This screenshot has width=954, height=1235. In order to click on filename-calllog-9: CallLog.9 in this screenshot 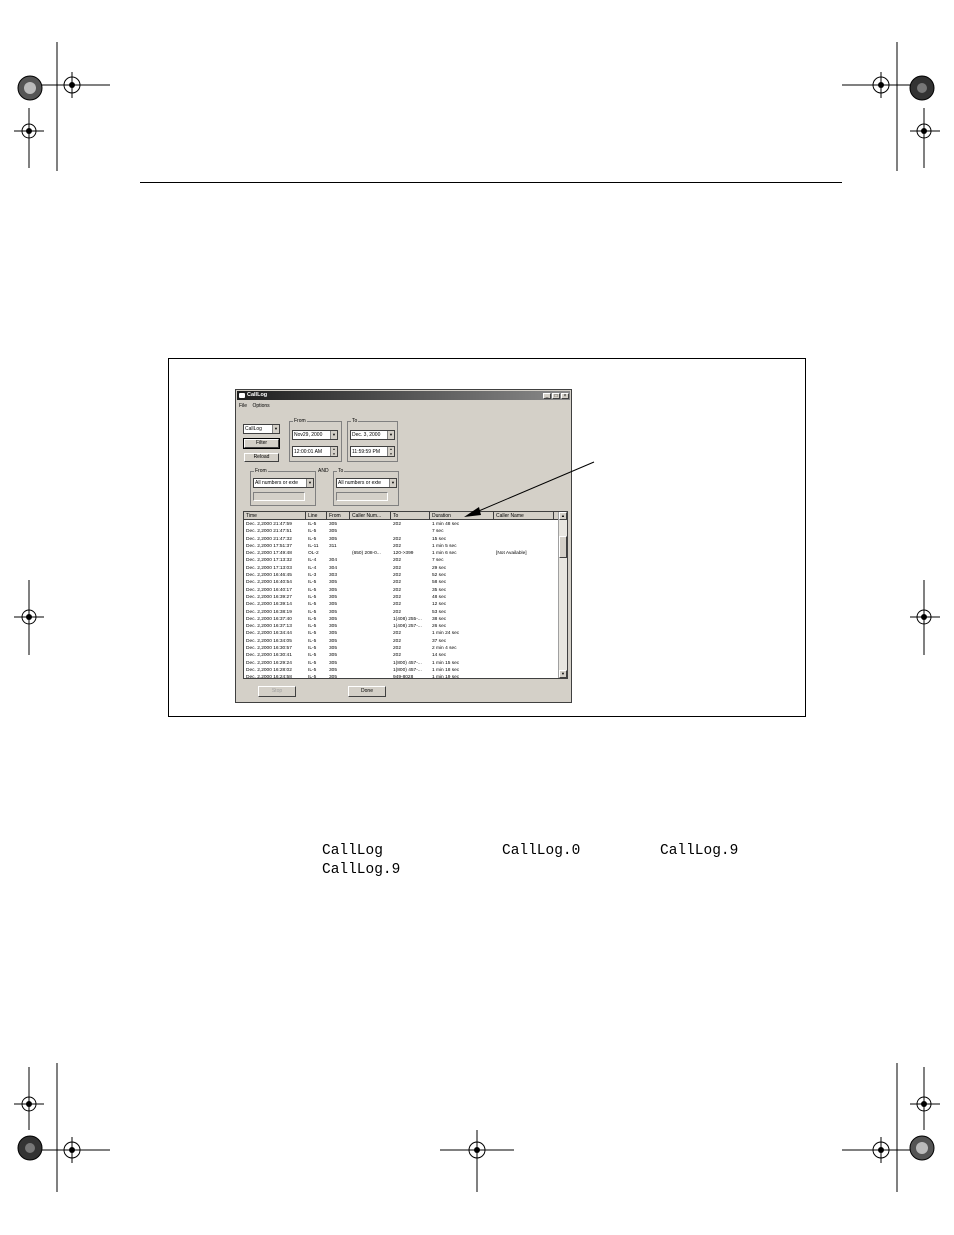, I will do `click(699, 851)`.